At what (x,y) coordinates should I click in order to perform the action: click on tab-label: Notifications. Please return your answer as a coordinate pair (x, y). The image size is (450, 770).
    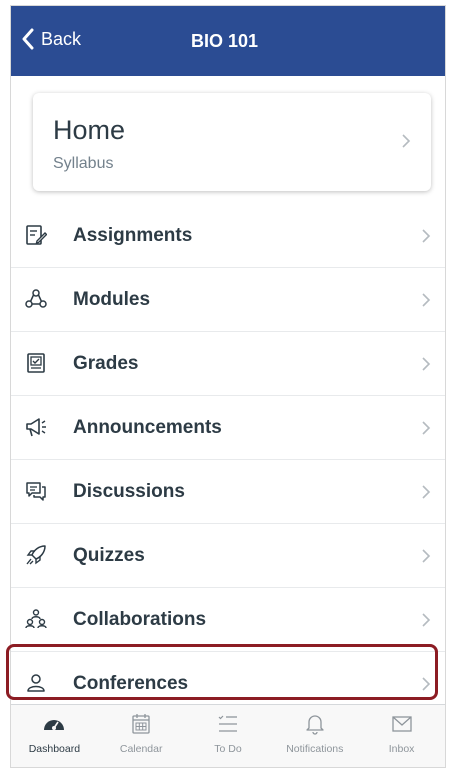
    Looking at the image, I should click on (315, 749).